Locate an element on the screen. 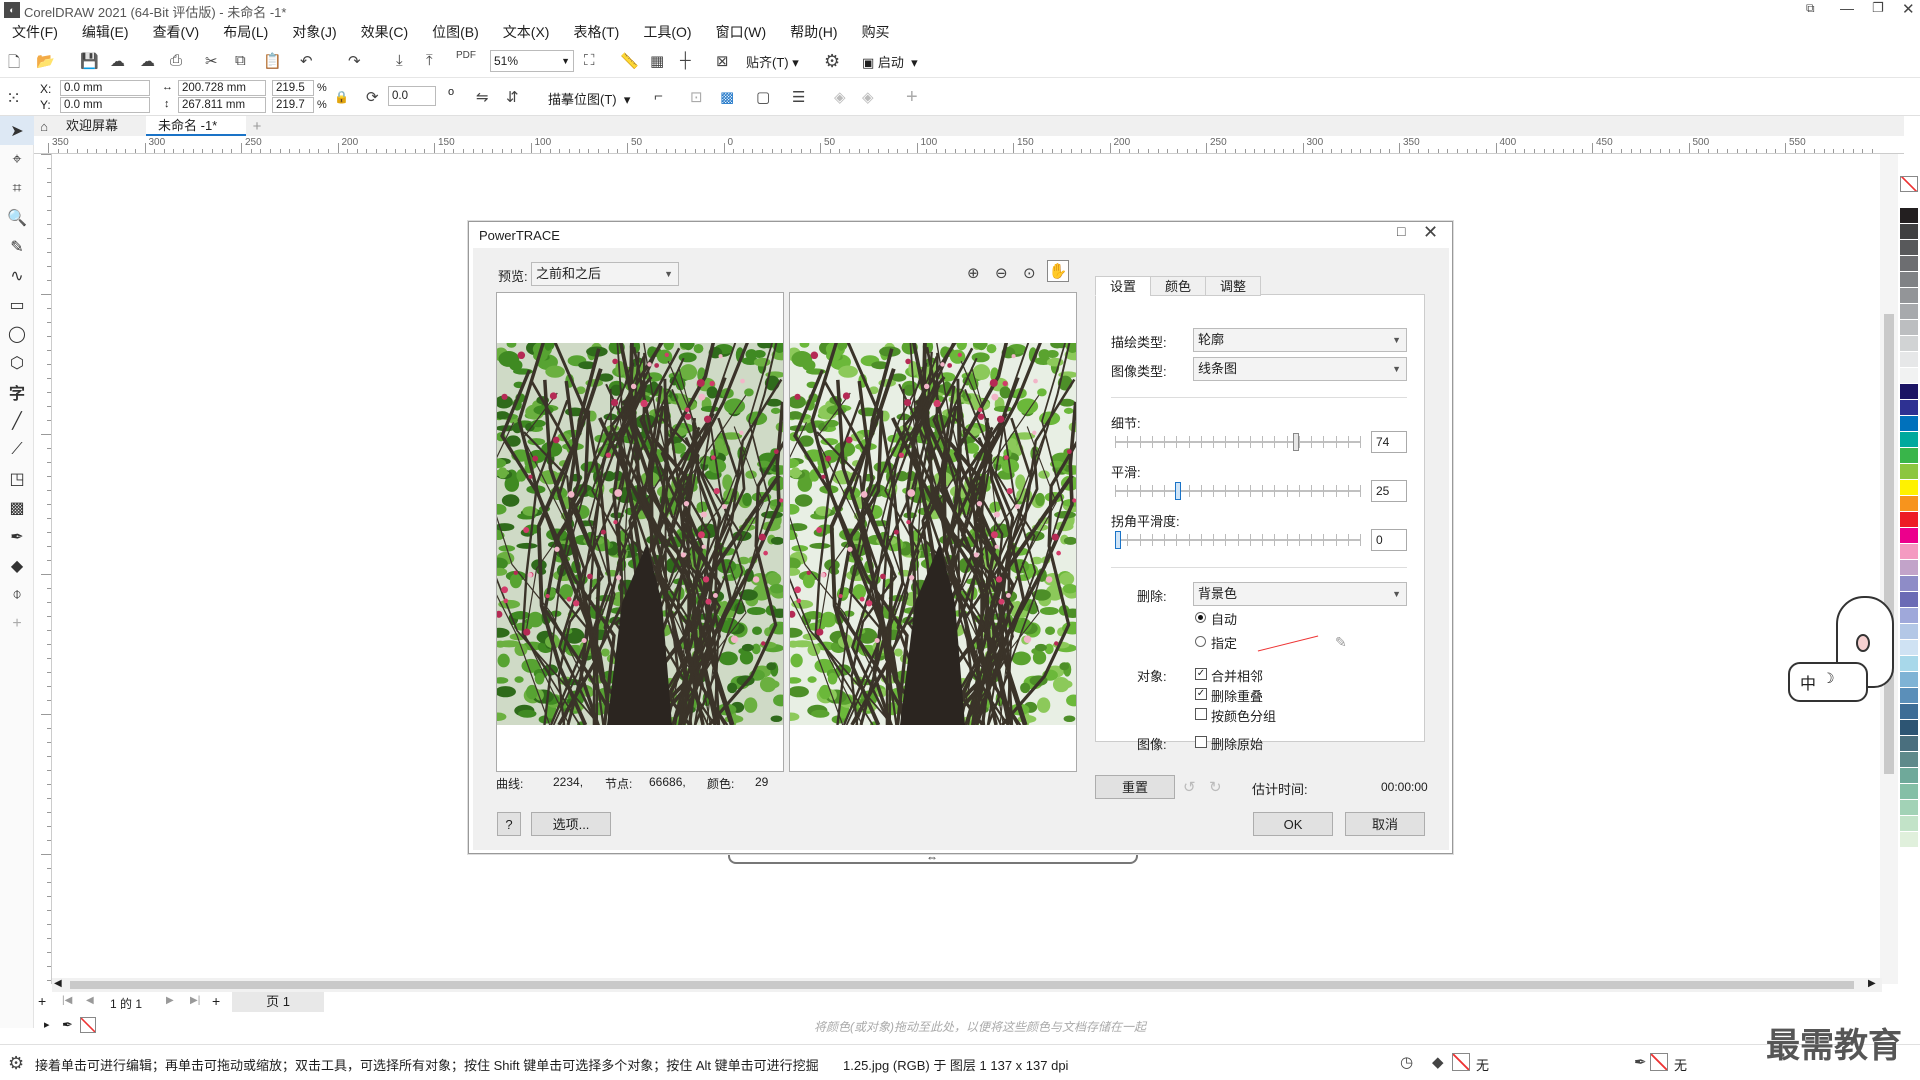  x-position-input: 0.0 mm is located at coordinates (105, 88).